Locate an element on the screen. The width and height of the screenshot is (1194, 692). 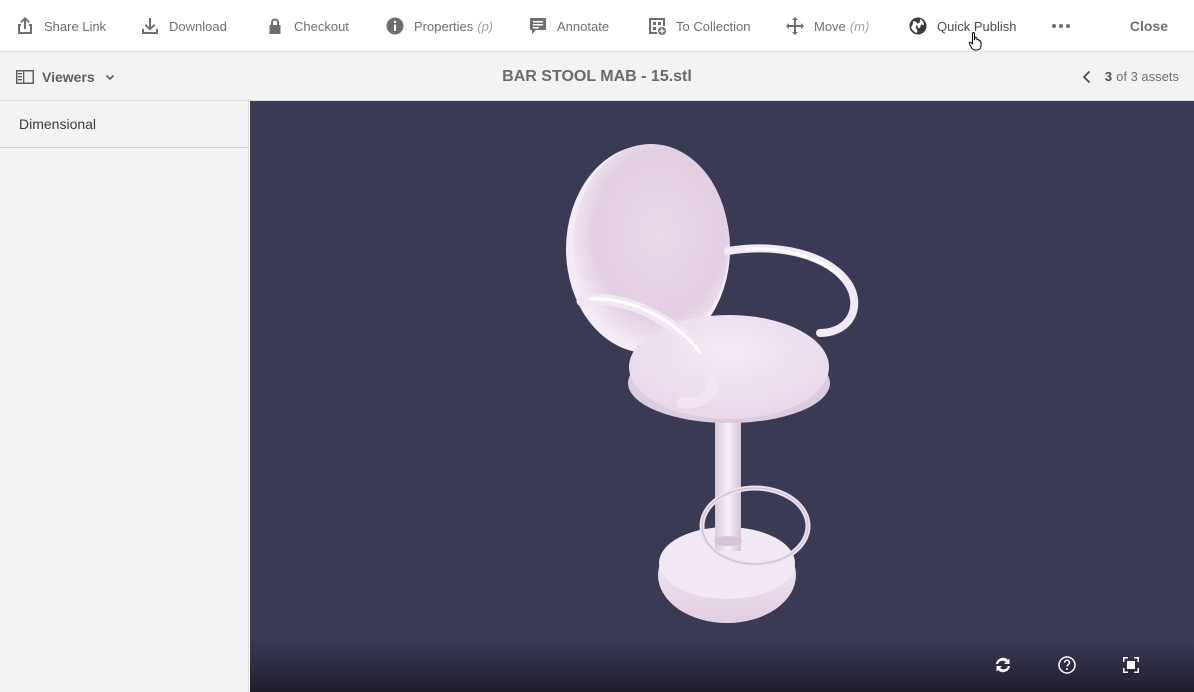
download-icon is located at coordinates (150, 26).